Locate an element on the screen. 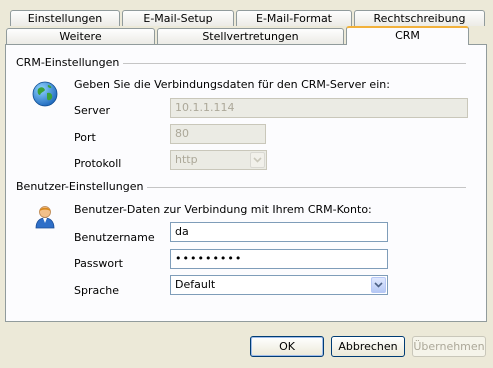 This screenshot has height=368, width=493. user-group-divider is located at coordinates (301, 187).